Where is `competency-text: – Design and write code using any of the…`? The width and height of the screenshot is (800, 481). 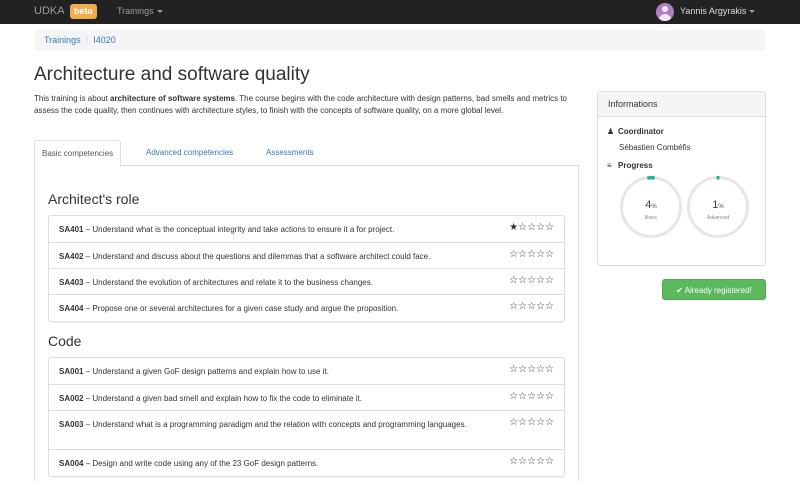
competency-text: – Design and write code using any of the… is located at coordinates (201, 463).